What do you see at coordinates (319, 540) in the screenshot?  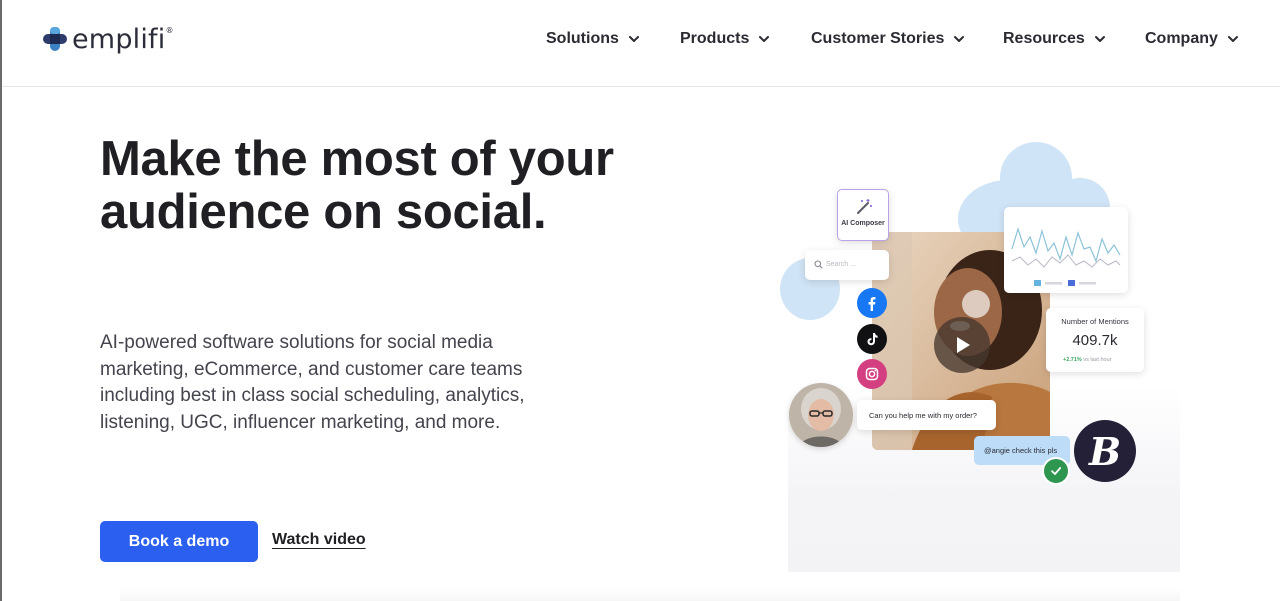 I see `watch-video-link: Watch video` at bounding box center [319, 540].